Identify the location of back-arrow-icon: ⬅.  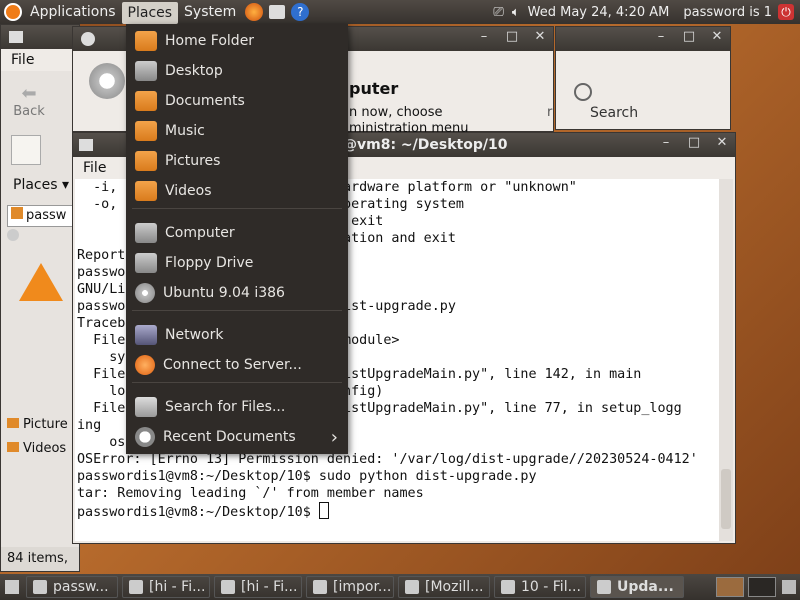
(29, 93).